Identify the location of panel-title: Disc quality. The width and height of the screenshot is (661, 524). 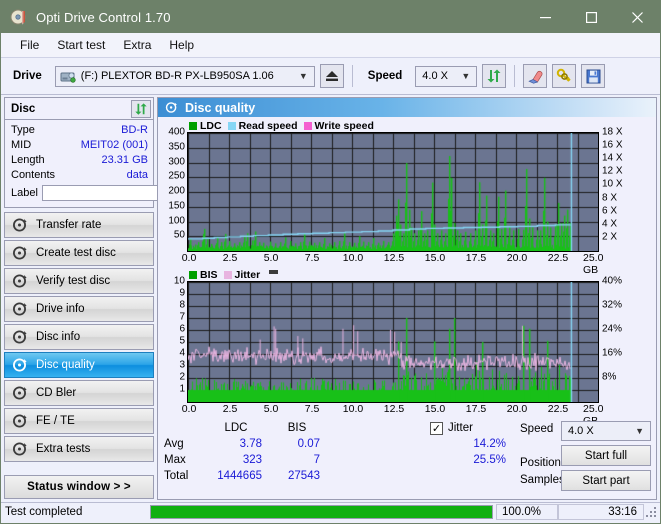
(220, 107).